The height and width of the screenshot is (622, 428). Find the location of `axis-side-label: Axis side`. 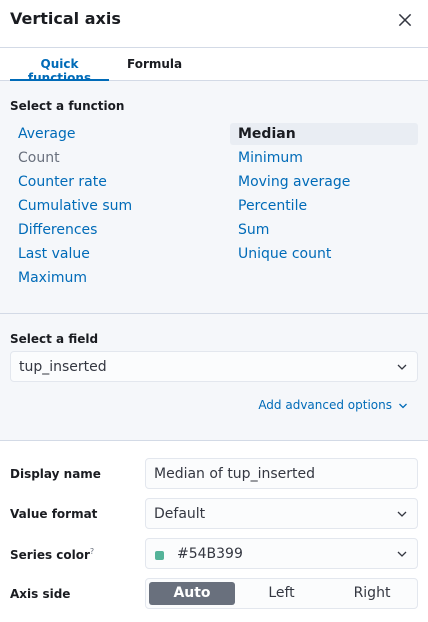

axis-side-label: Axis side is located at coordinates (40, 594).